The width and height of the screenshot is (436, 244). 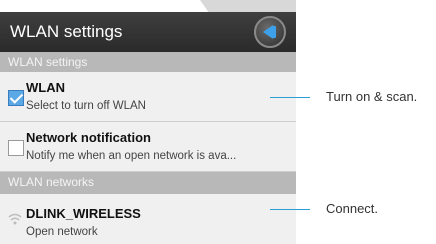 I want to click on section-header-label: WLAN networks, so click(x=51, y=182).